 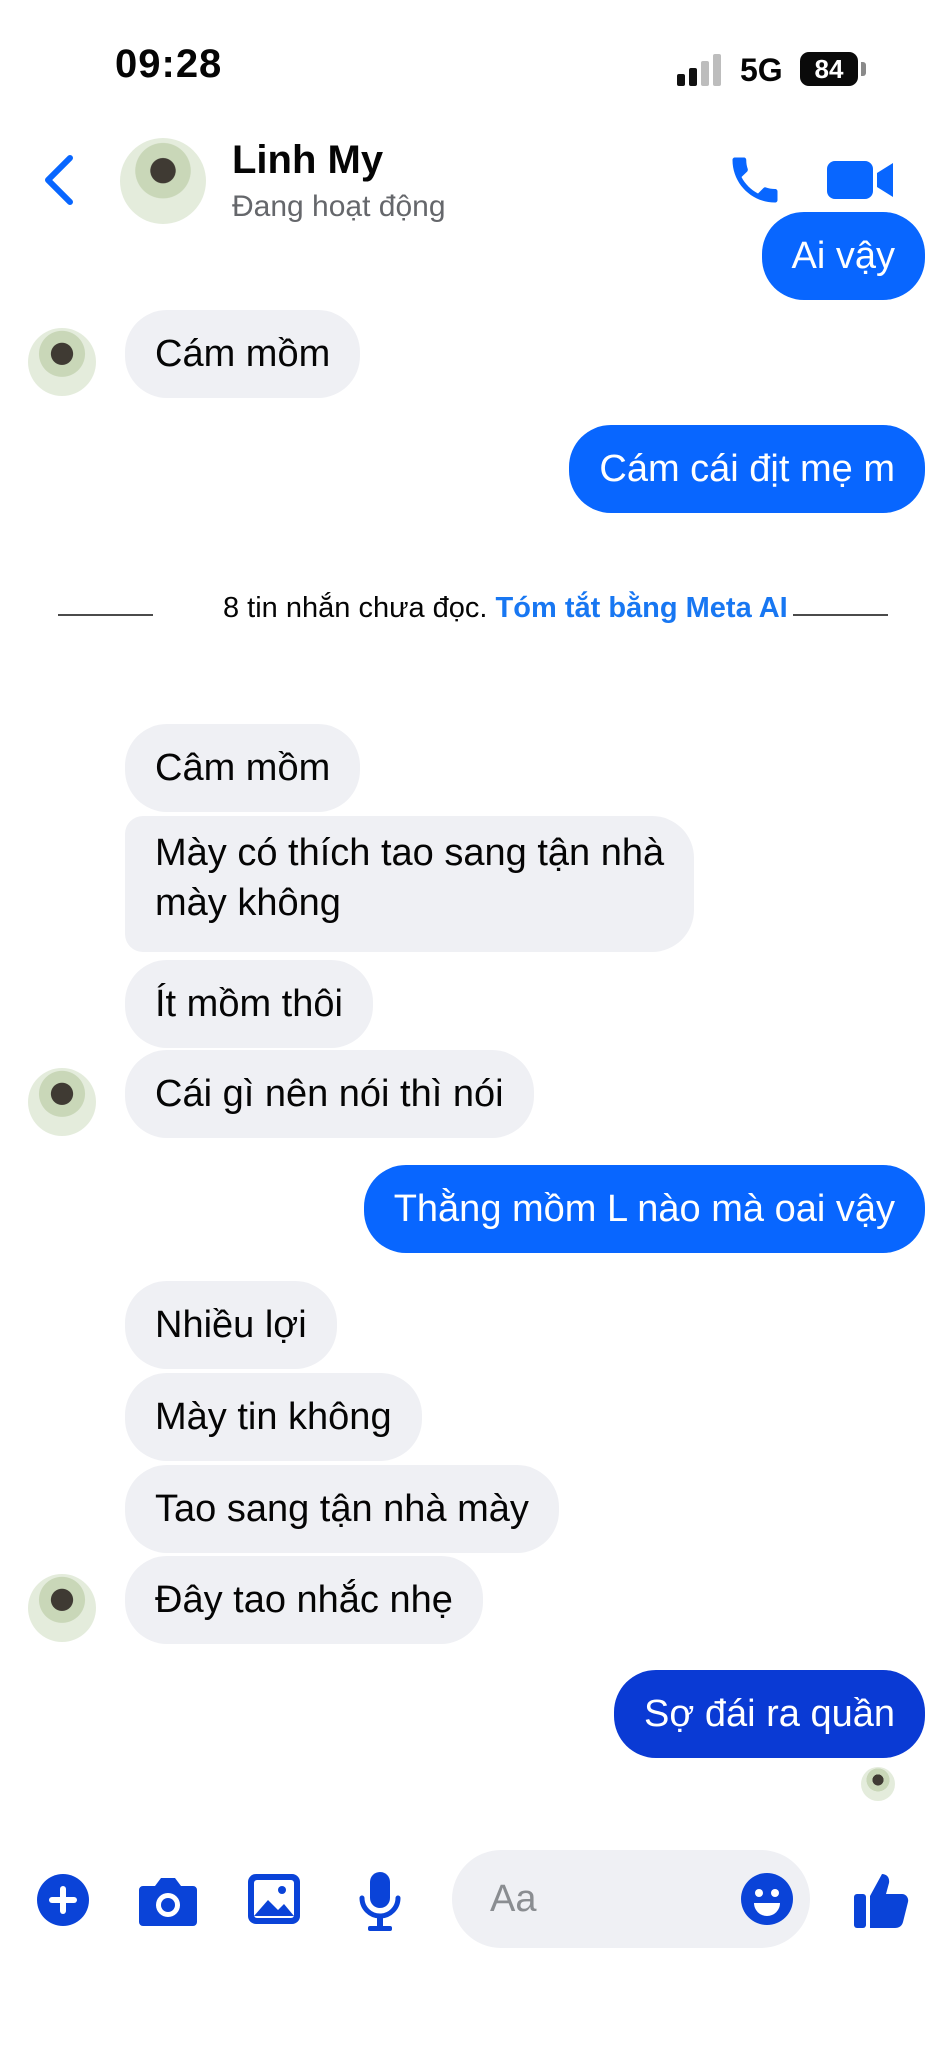 What do you see at coordinates (273, 1417) in the screenshot?
I see `message-incoming: Mày tin không` at bounding box center [273, 1417].